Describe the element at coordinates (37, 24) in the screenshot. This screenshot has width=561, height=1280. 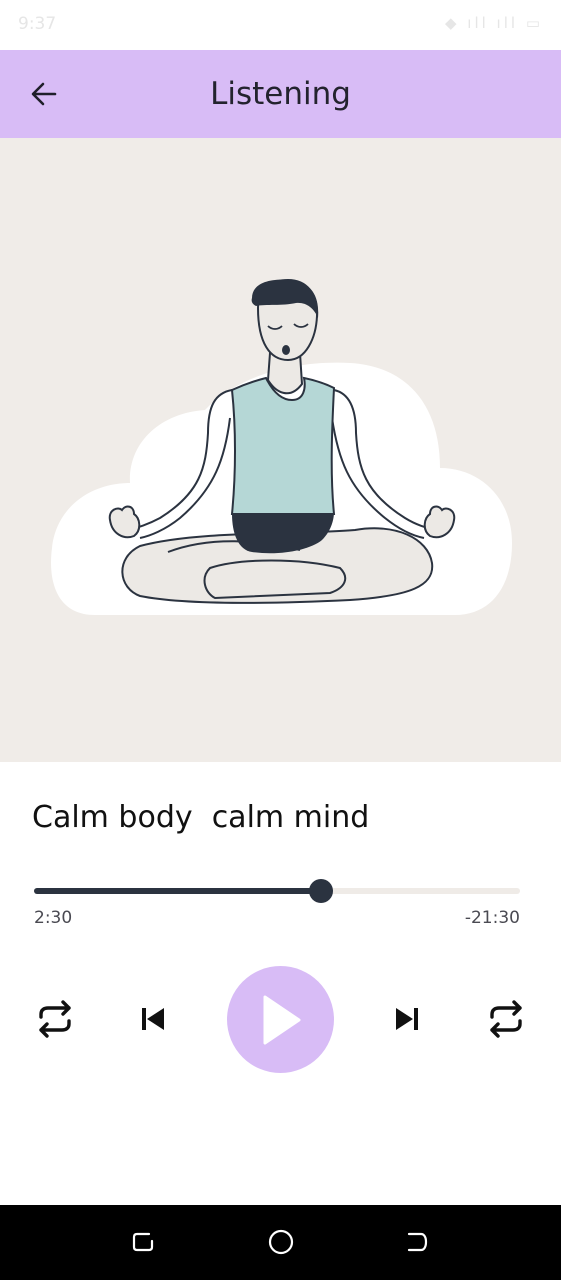
I see `status-time: 9:37` at that location.